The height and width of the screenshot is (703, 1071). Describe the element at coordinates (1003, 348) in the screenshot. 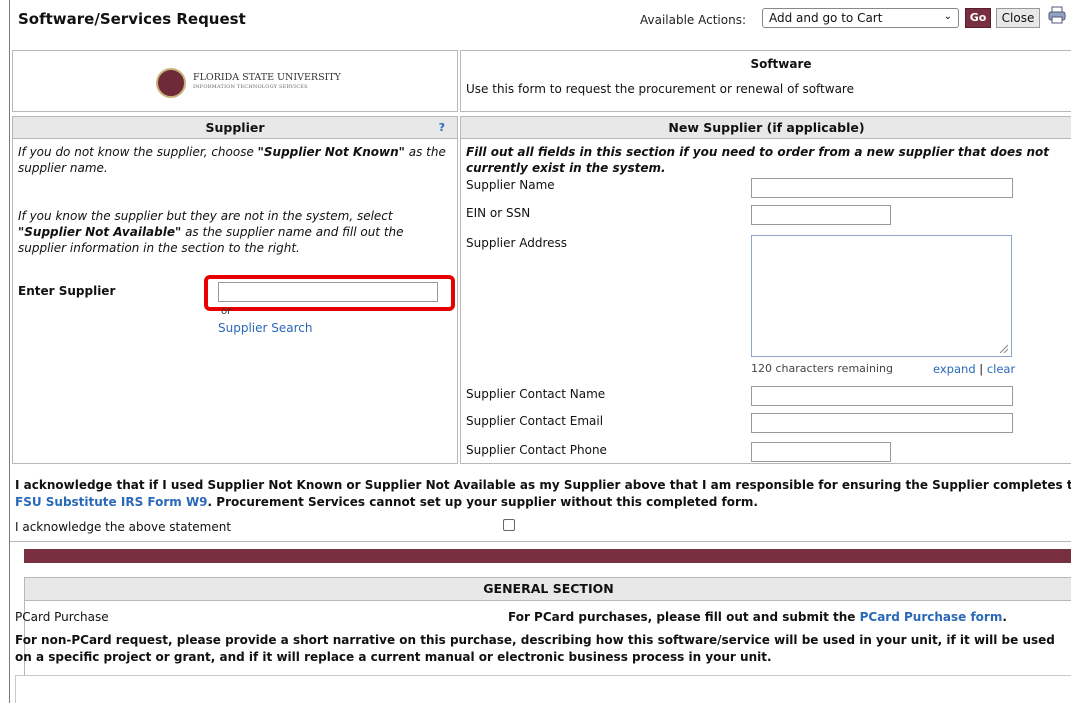

I see `resize-grip-icon` at that location.